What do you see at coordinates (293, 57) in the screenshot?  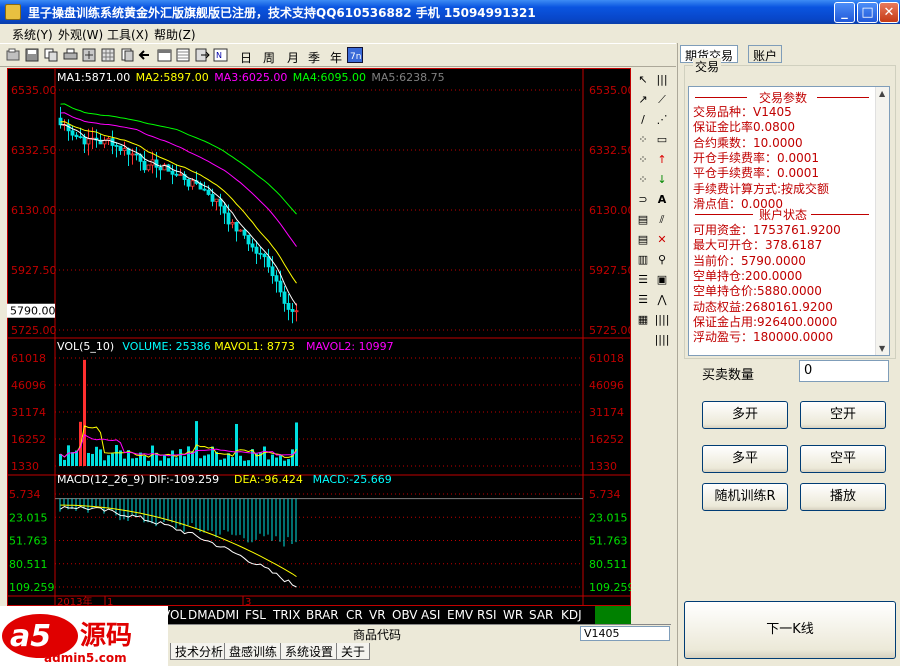 I see `period-month: 月` at bounding box center [293, 57].